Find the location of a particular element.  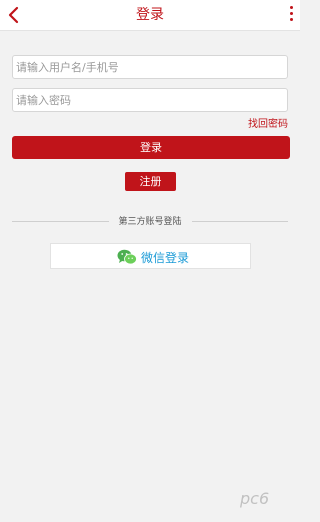

more-menu-icon is located at coordinates (291, 15).